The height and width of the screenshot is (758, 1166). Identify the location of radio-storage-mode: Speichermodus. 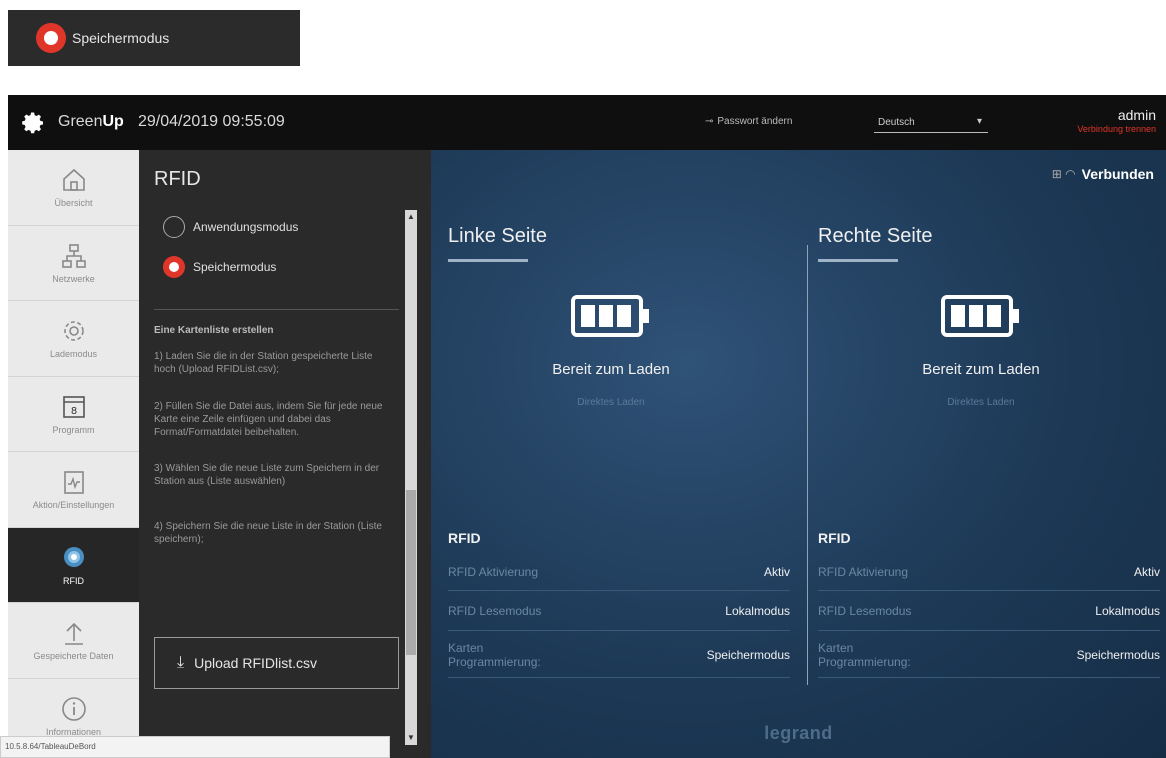
(219, 267).